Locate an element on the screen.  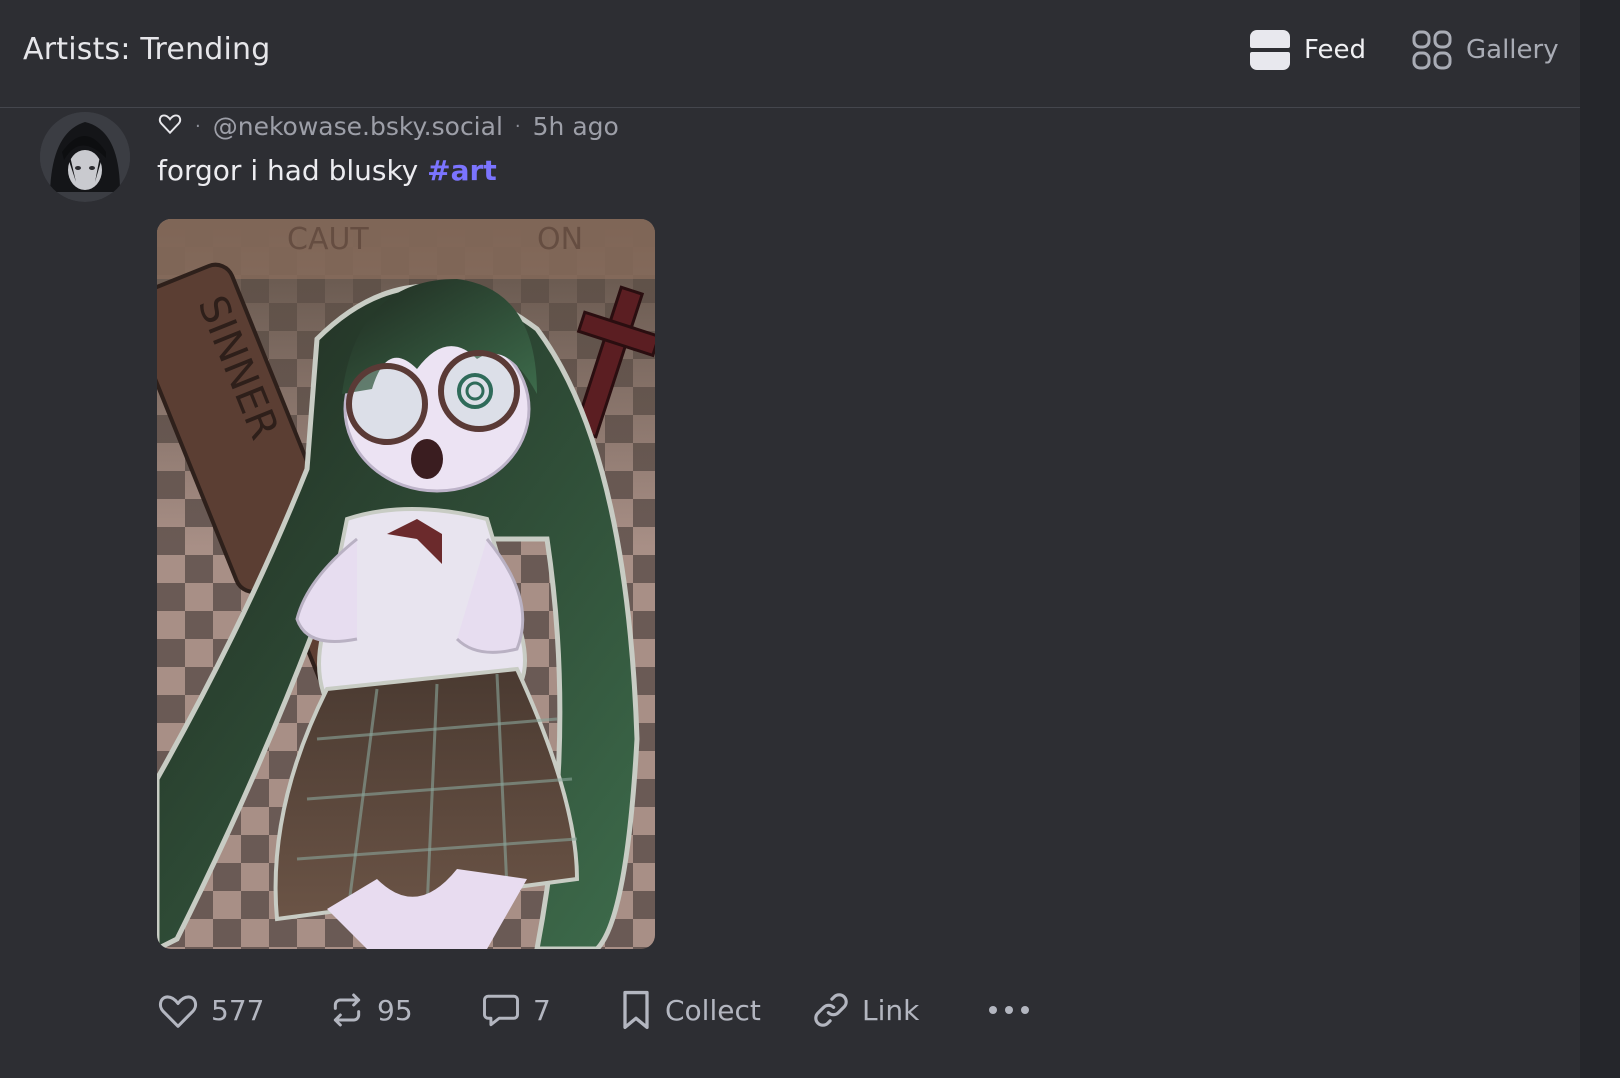
page-title: Artists: Trending is located at coordinates (147, 49).